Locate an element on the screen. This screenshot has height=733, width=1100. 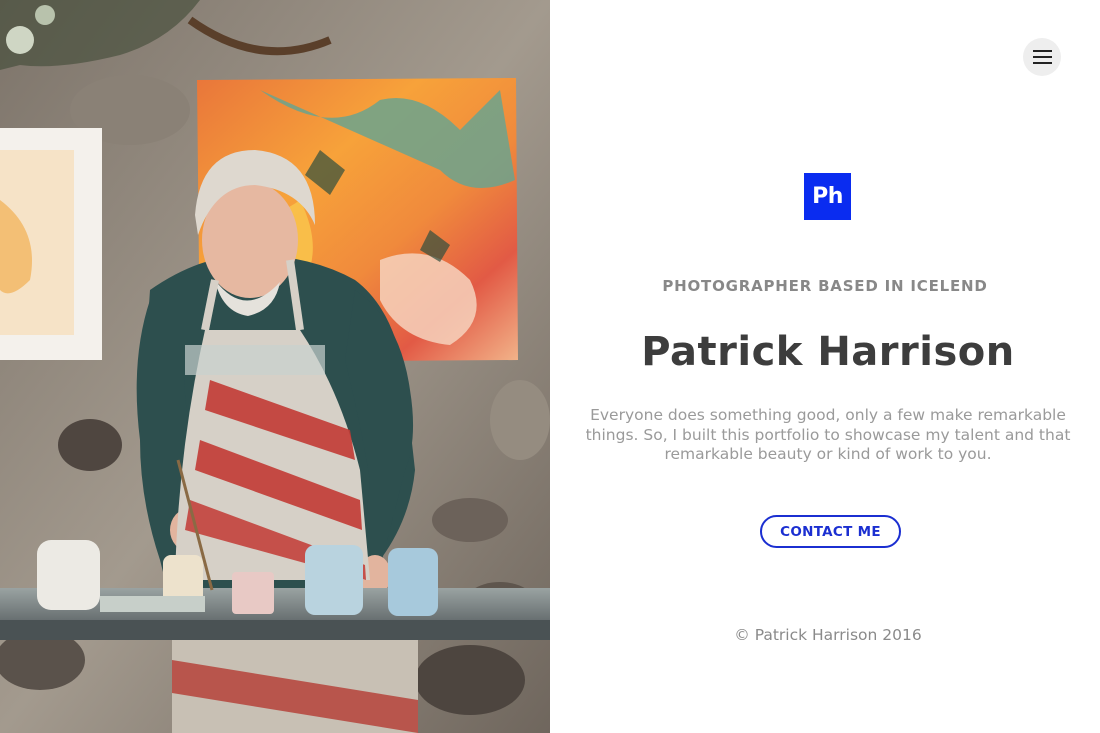
page-title: Patrick Harrison is located at coordinates (828, 352).